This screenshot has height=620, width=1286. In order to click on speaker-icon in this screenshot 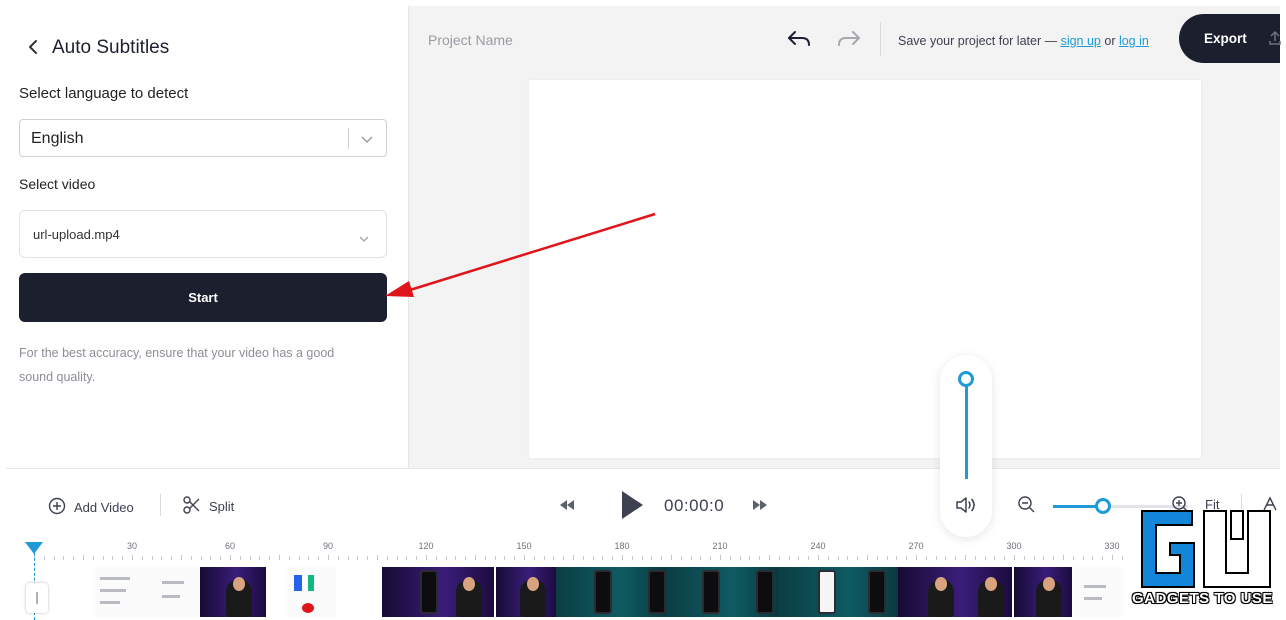, I will do `click(966, 507)`.